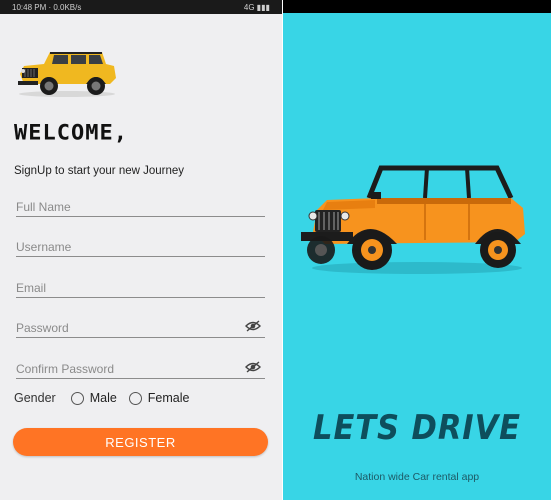 This screenshot has width=551, height=500. Describe the element at coordinates (417, 428) in the screenshot. I see `brand-title: LETS DRIVE` at that location.